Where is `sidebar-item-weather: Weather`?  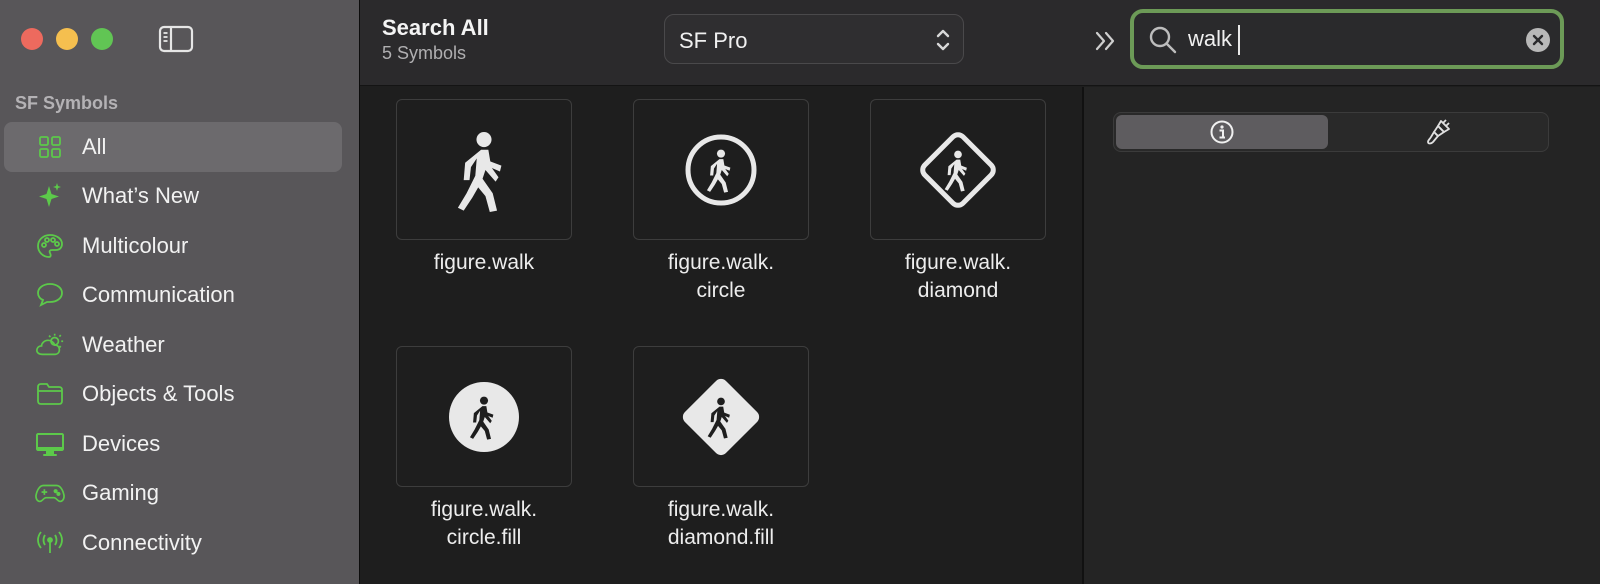
sidebar-item-weather: Weather is located at coordinates (173, 345).